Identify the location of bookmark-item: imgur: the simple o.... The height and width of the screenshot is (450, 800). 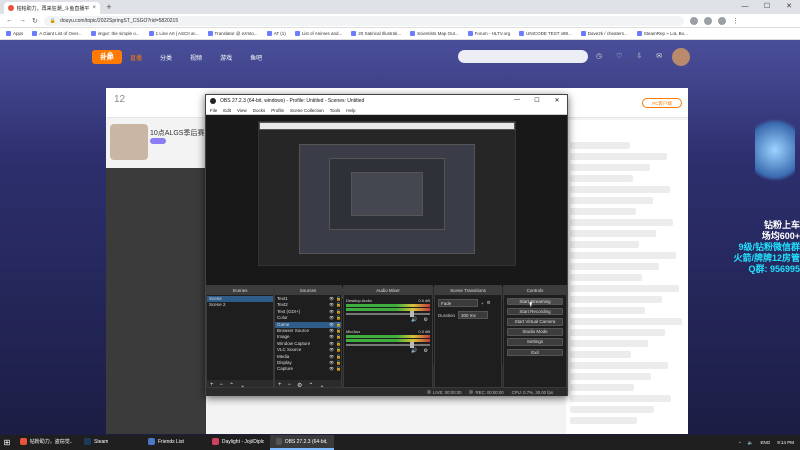
(115, 33).